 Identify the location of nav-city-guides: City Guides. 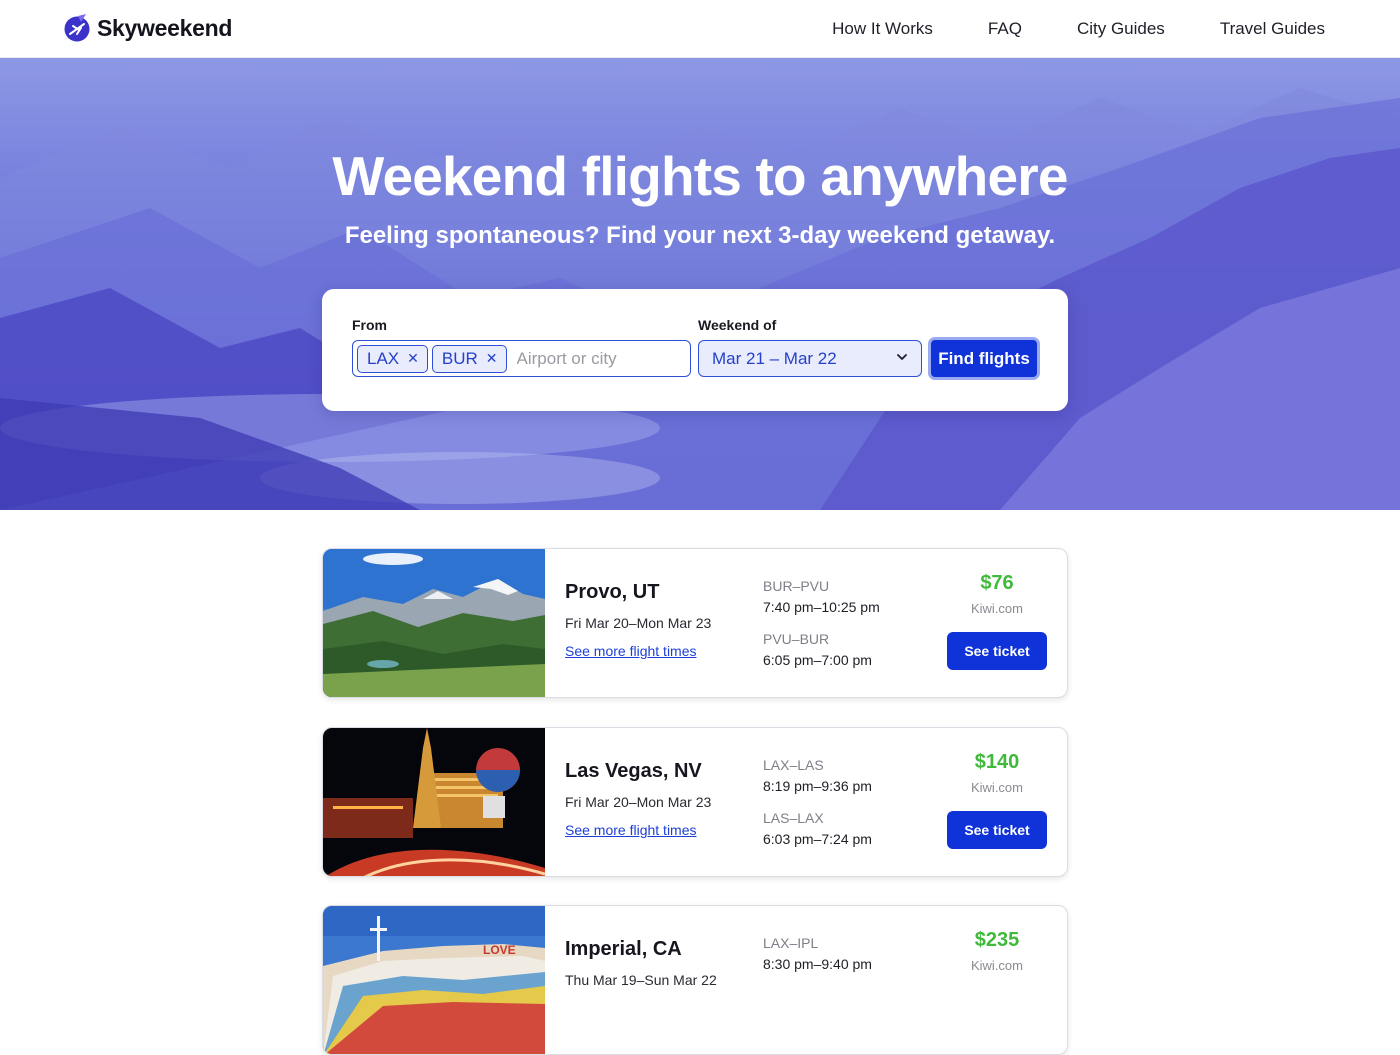
(1121, 29).